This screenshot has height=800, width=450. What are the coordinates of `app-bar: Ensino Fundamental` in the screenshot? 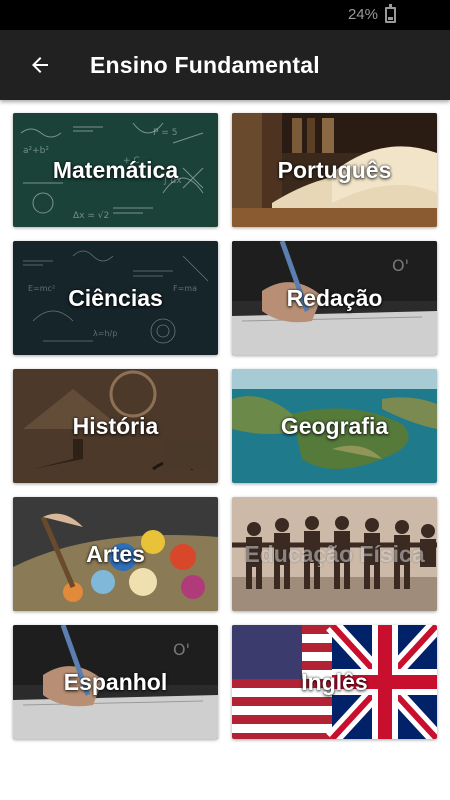 It's located at (225, 65).